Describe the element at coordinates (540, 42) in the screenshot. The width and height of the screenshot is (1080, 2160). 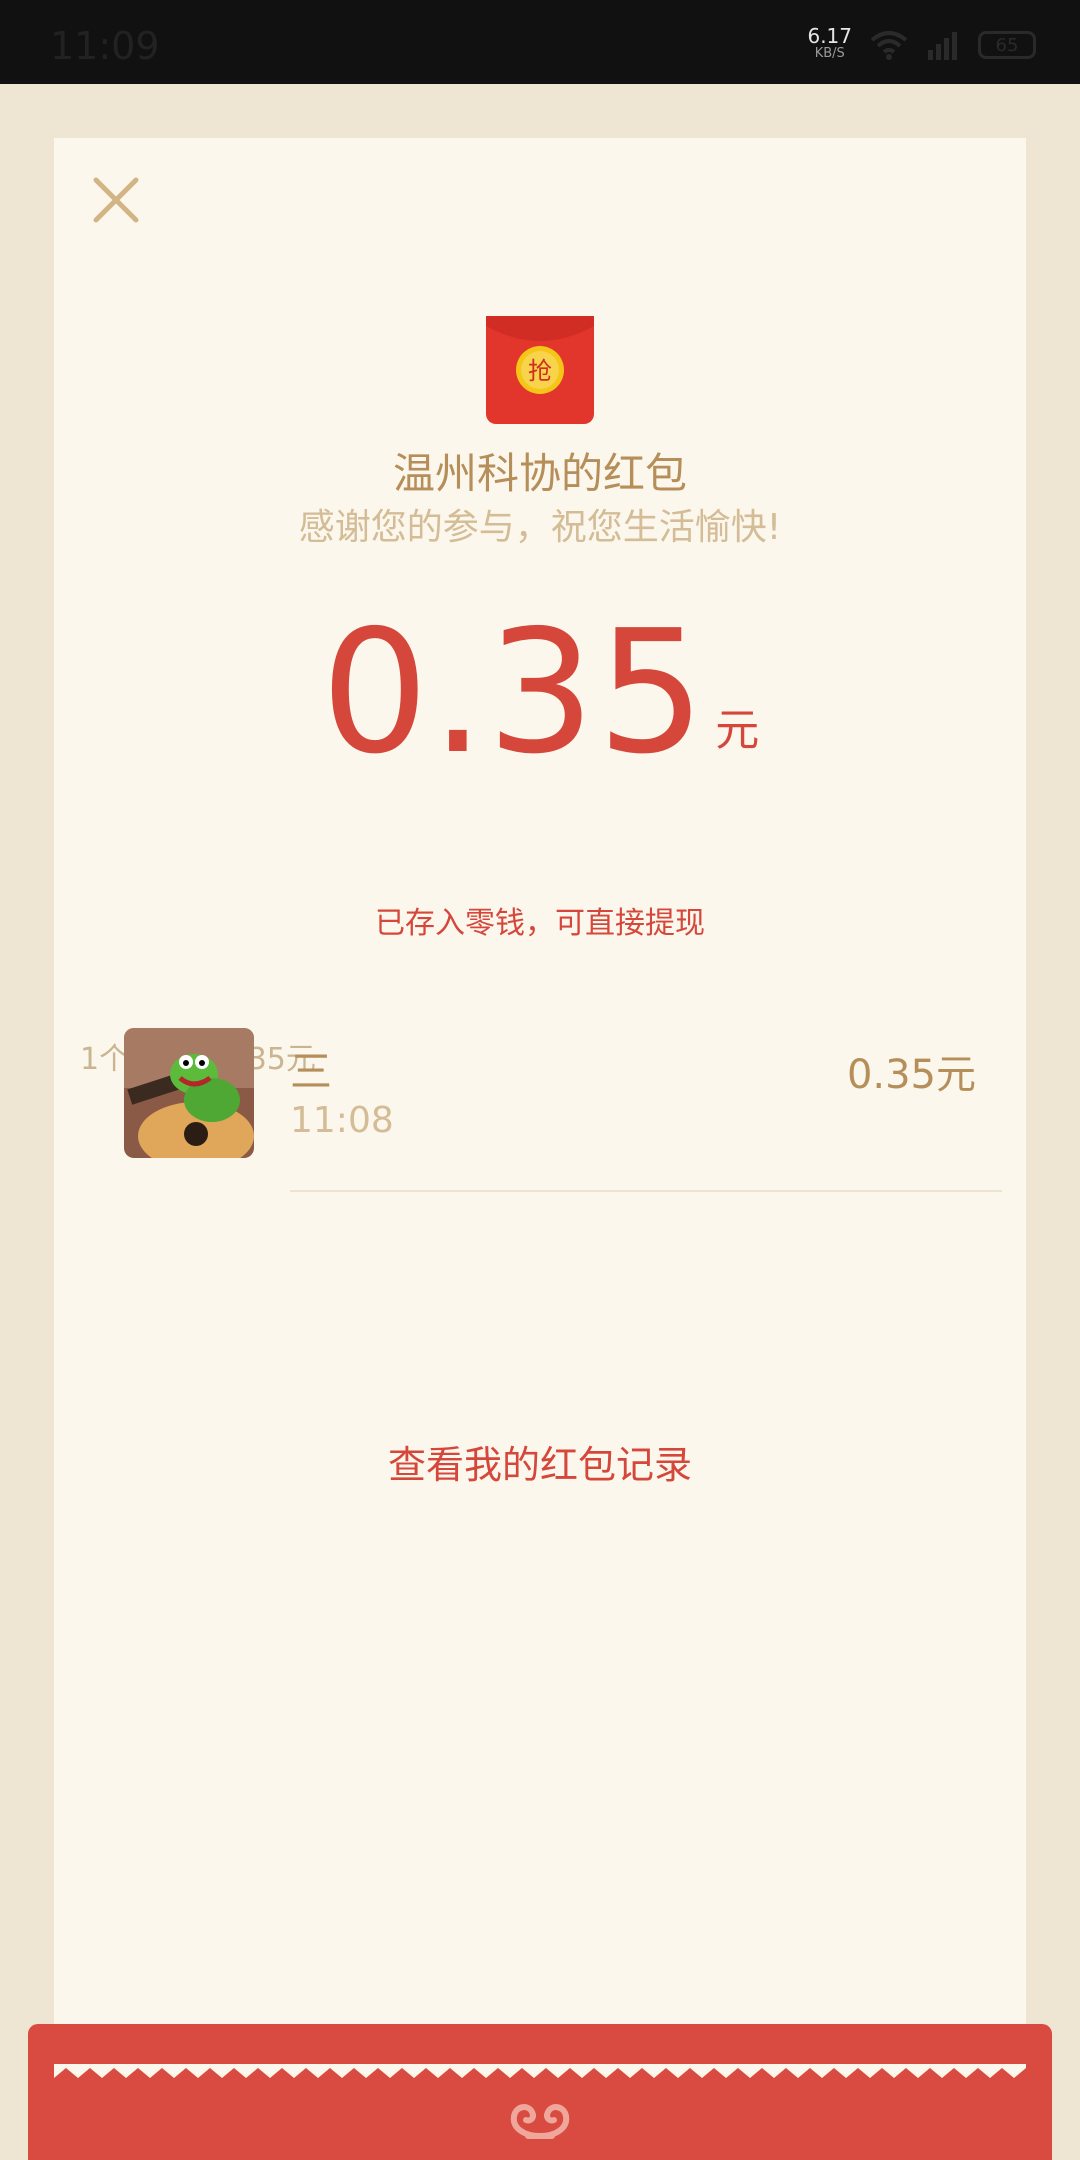
I see `status-bar: 11:09 6.17 KB/S 65` at that location.